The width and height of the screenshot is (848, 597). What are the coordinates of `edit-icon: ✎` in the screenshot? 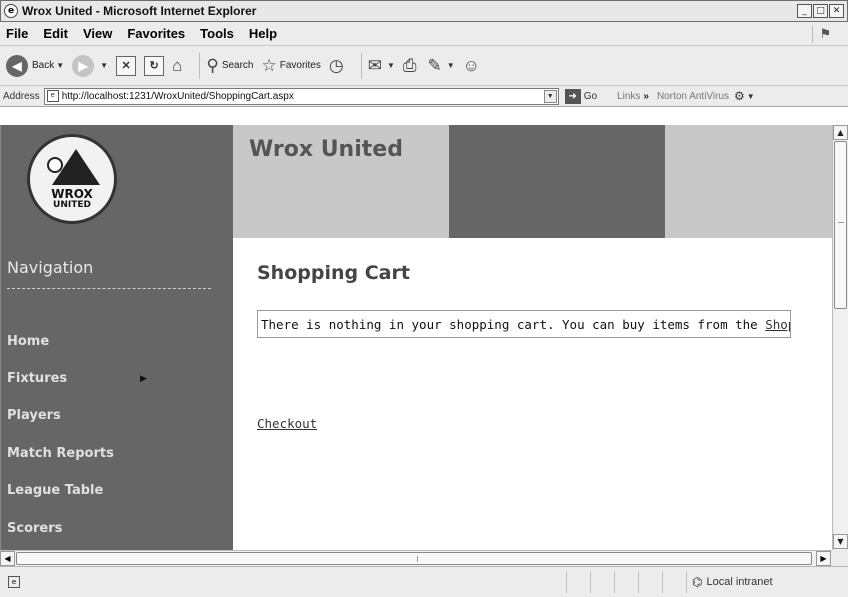 It's located at (434, 65).